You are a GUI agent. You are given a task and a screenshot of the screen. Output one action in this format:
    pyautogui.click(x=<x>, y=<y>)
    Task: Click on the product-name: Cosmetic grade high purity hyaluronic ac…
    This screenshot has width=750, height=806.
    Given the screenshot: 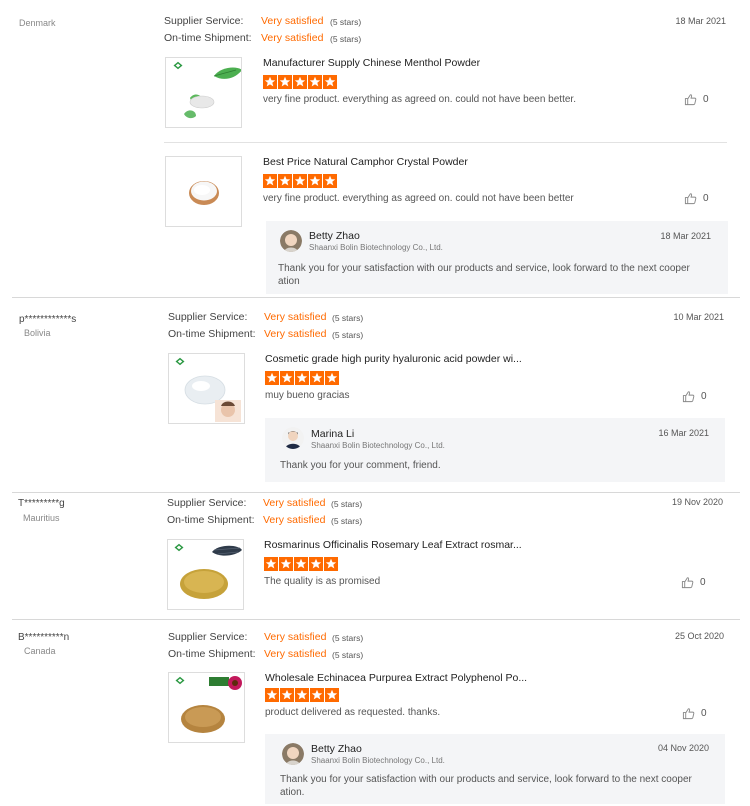 What is the action you would take?
    pyautogui.click(x=393, y=359)
    